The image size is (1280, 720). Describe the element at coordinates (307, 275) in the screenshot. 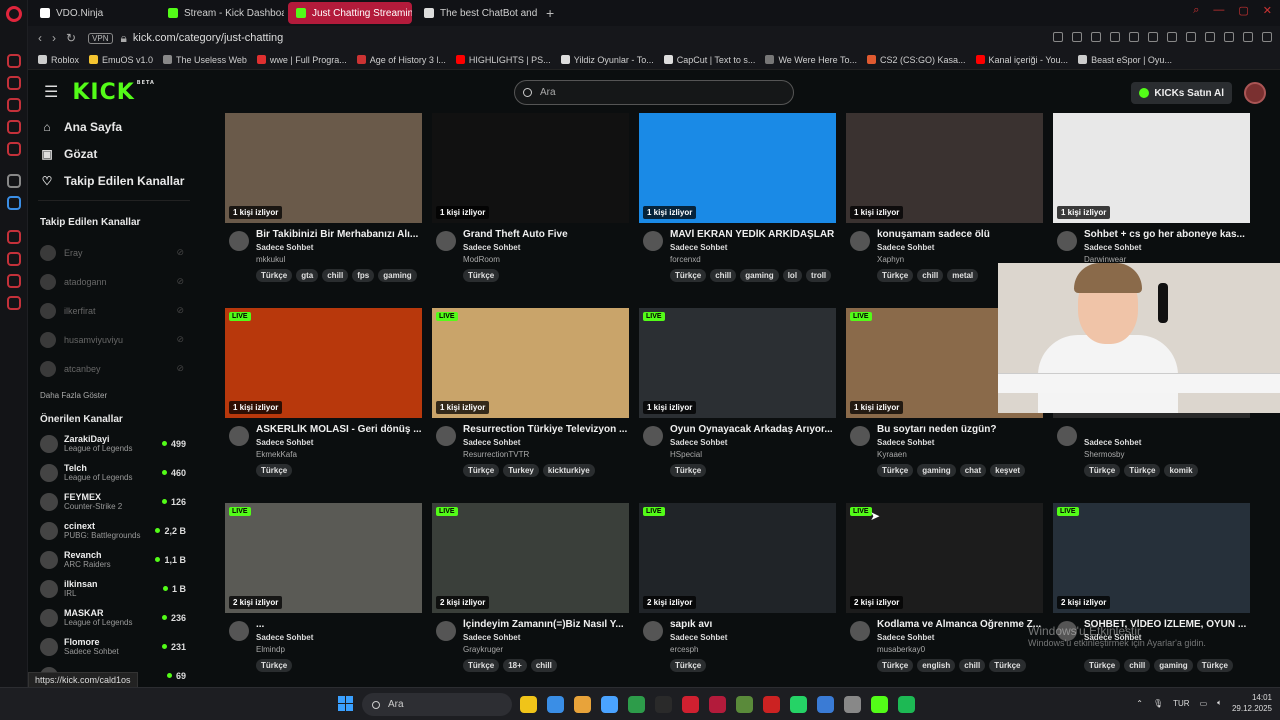

I see `tag: gta` at that location.